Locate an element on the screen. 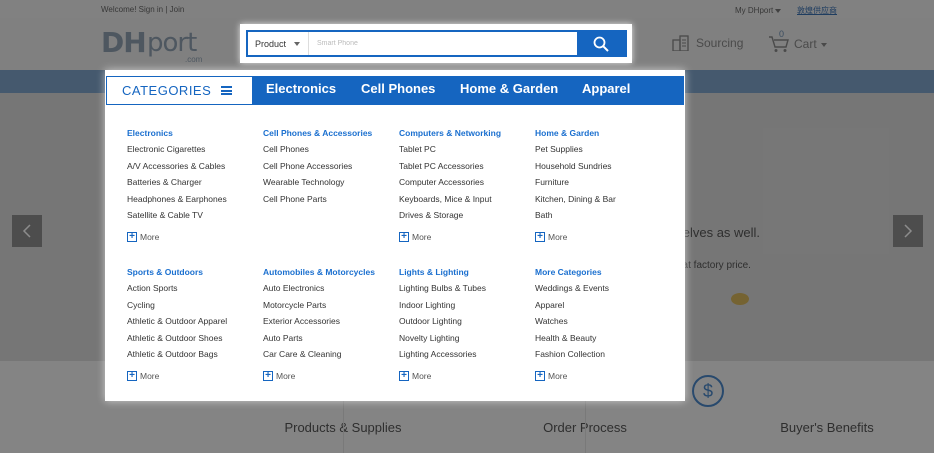 The height and width of the screenshot is (453, 934). top-utility-bar: Welcome! Sign in | Join My DHport 敦煌供应商 is located at coordinates (467, 9).